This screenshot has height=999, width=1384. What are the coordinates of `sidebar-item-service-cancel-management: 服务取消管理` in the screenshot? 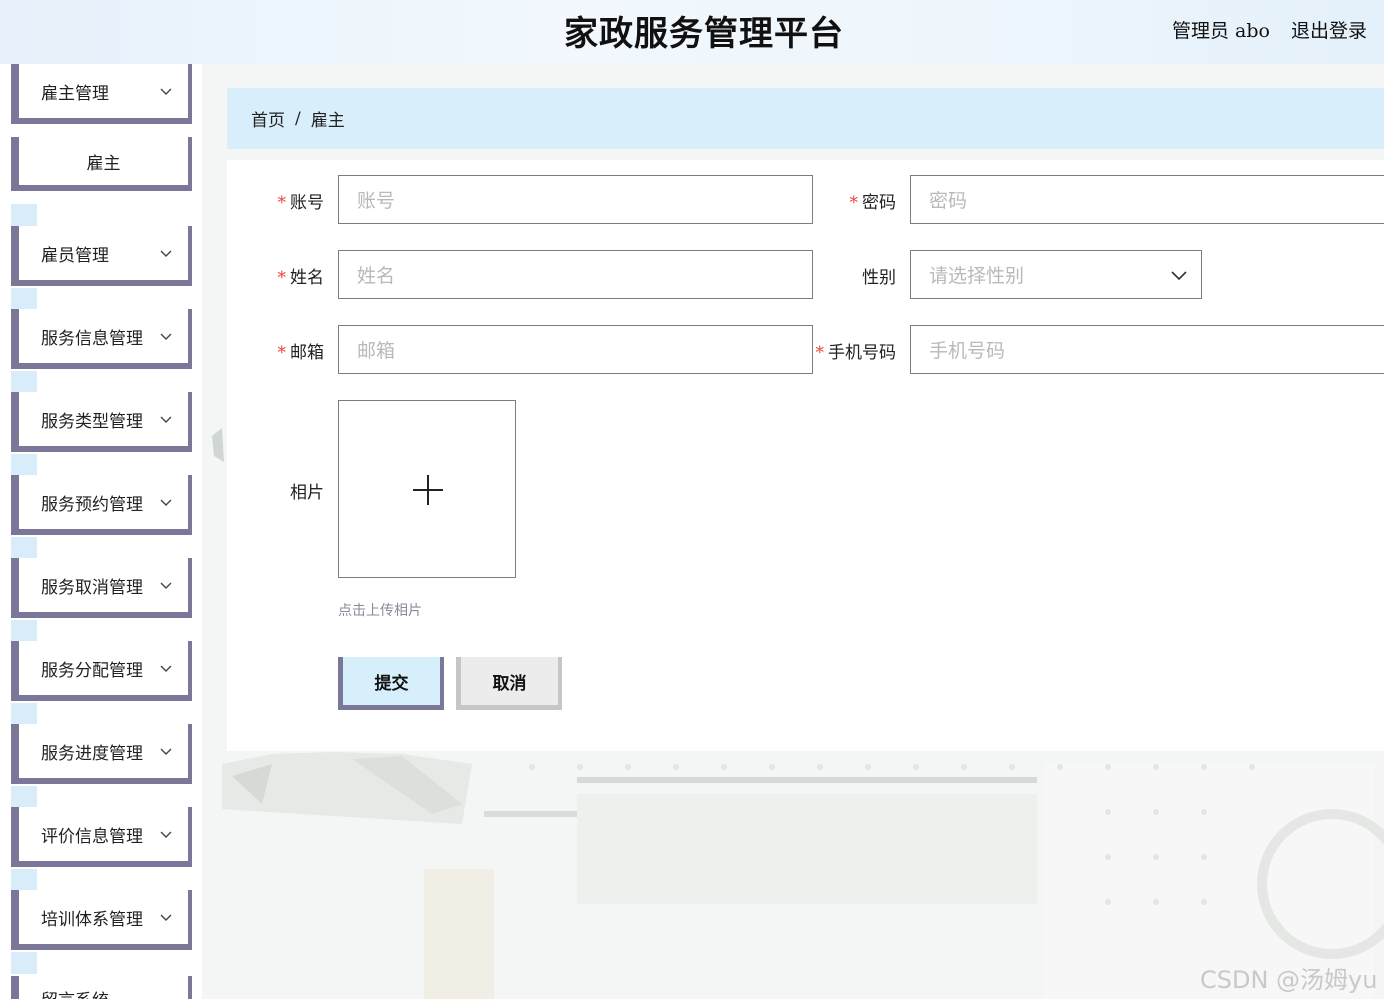 It's located at (101, 588).